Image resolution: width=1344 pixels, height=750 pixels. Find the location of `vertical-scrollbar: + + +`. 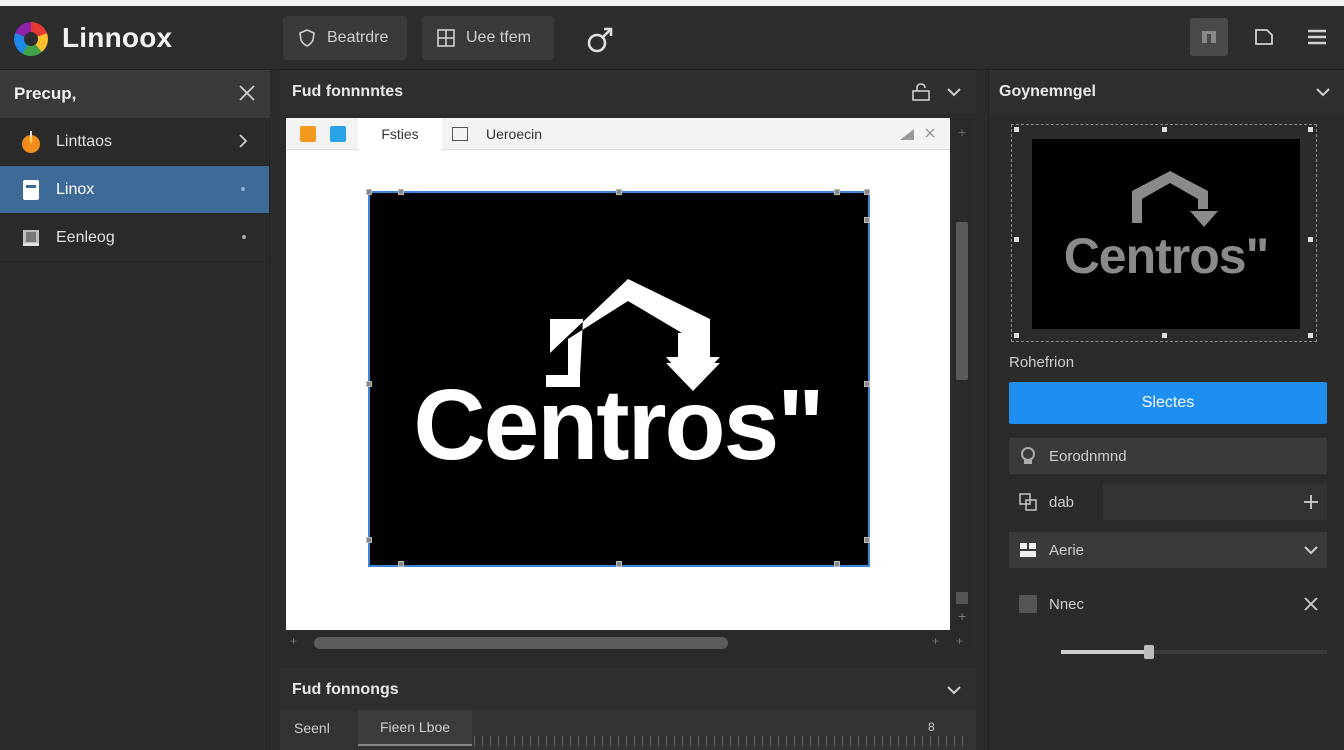

vertical-scrollbar: + + + is located at coordinates (962, 384).